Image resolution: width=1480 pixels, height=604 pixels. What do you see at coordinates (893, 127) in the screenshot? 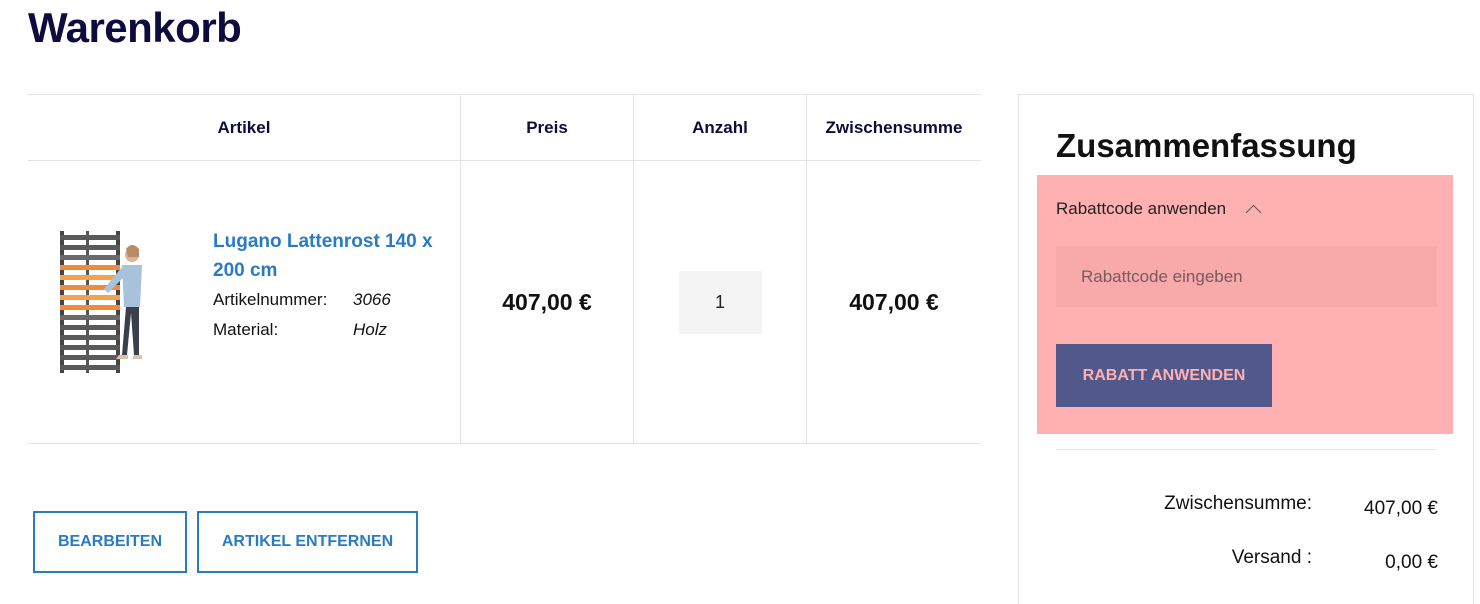
I see `column-header-subtotal: Zwischensumme` at bounding box center [893, 127].